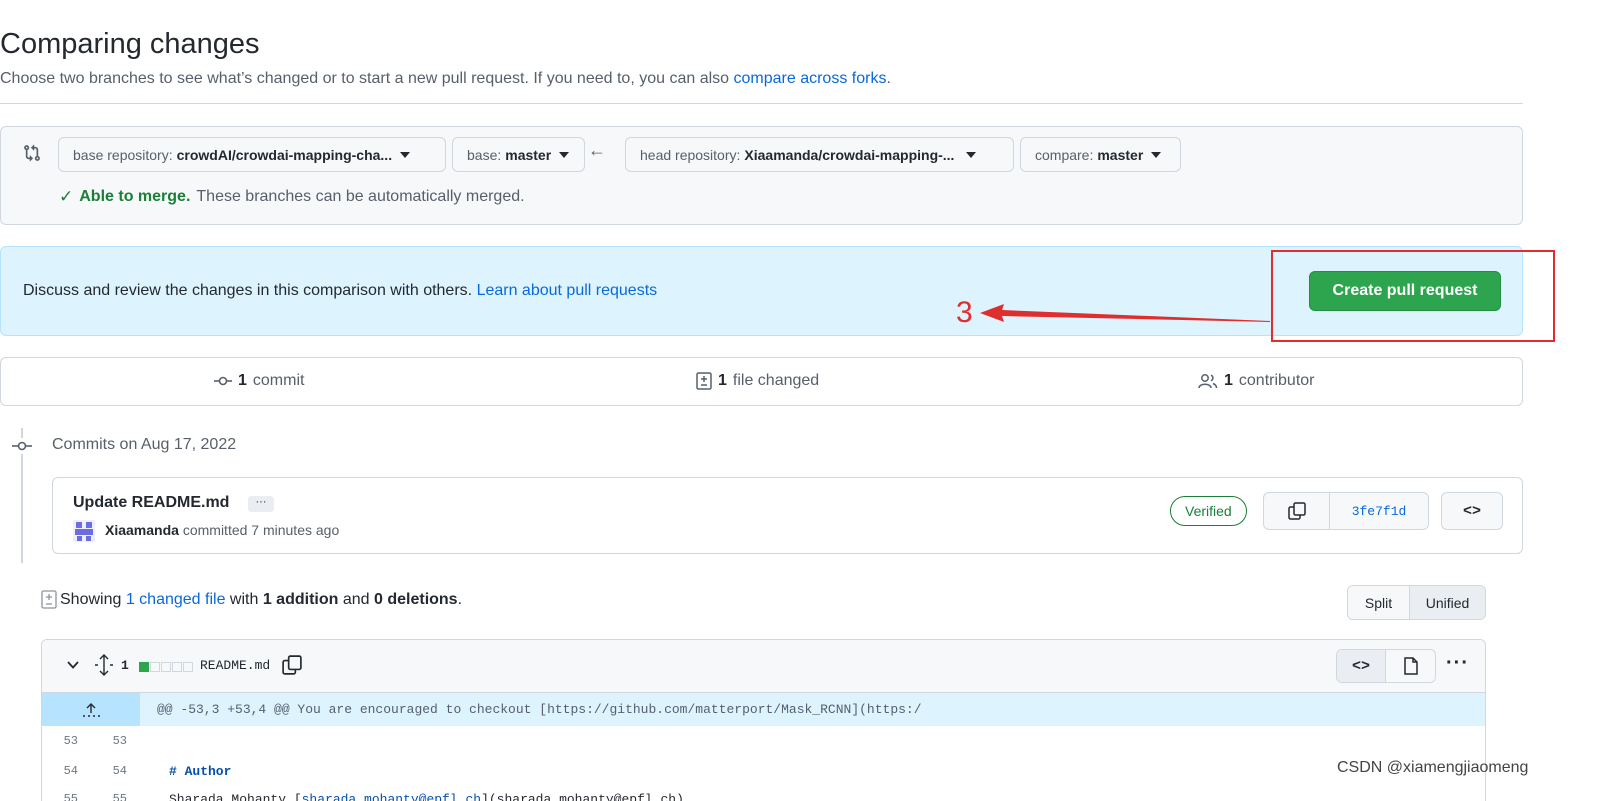 This screenshot has width=1605, height=801. Describe the element at coordinates (66, 196) in the screenshot. I see `check-icon: ✓` at that location.